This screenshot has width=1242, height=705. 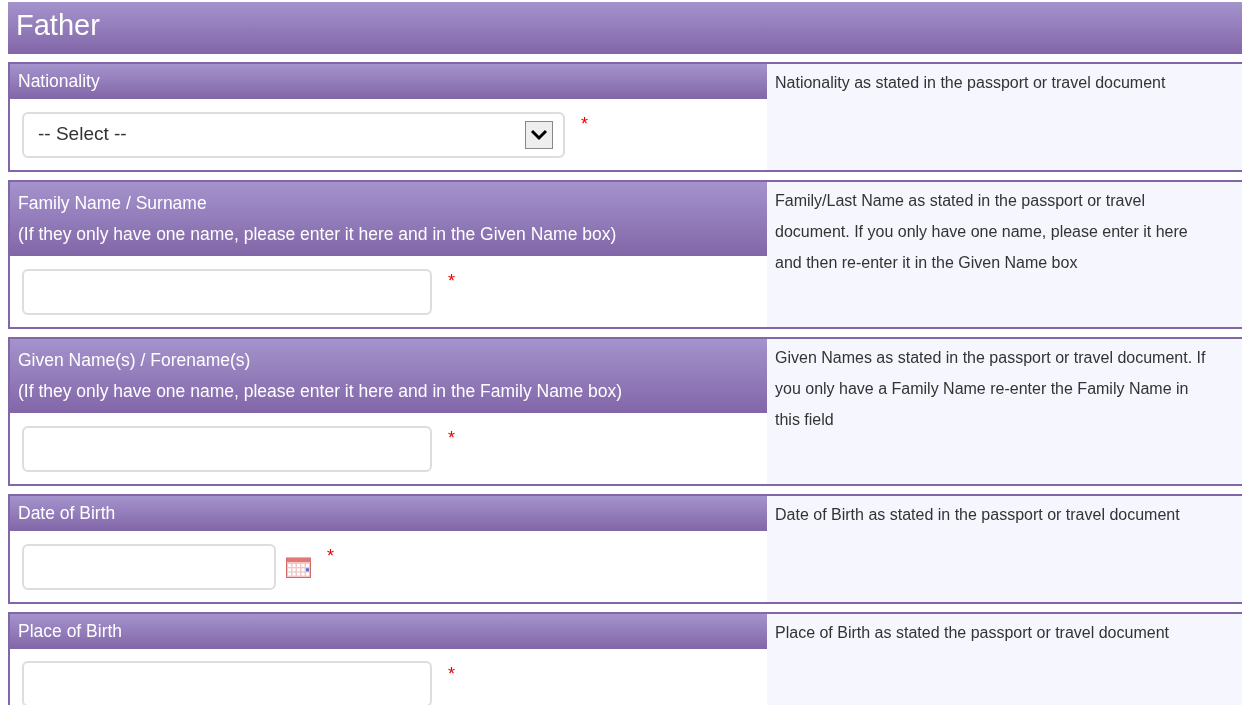 What do you see at coordinates (321, 391) in the screenshot?
I see `field-note: (If they only have one name, please enter it here and in the Family Name box)` at bounding box center [321, 391].